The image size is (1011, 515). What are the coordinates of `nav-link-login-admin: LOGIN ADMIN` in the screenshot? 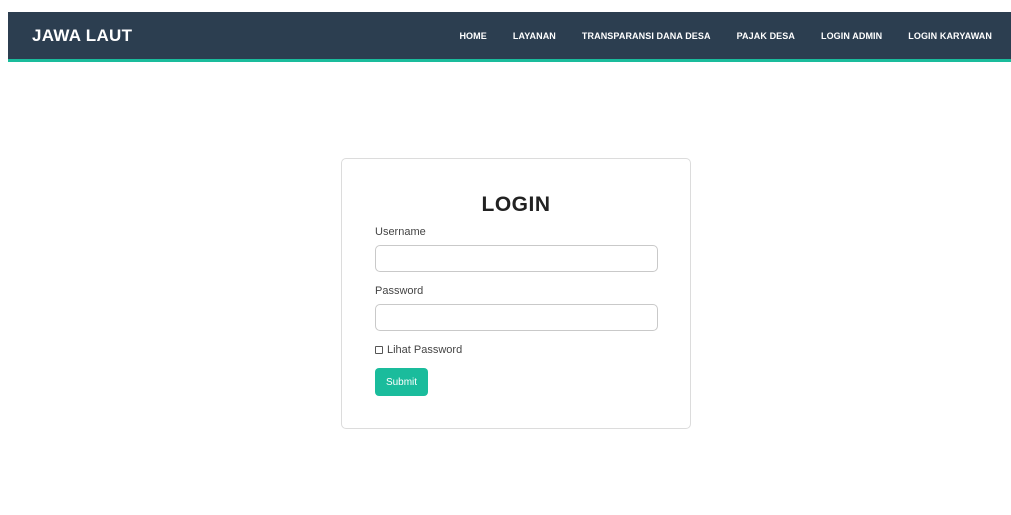 It's located at (851, 36).